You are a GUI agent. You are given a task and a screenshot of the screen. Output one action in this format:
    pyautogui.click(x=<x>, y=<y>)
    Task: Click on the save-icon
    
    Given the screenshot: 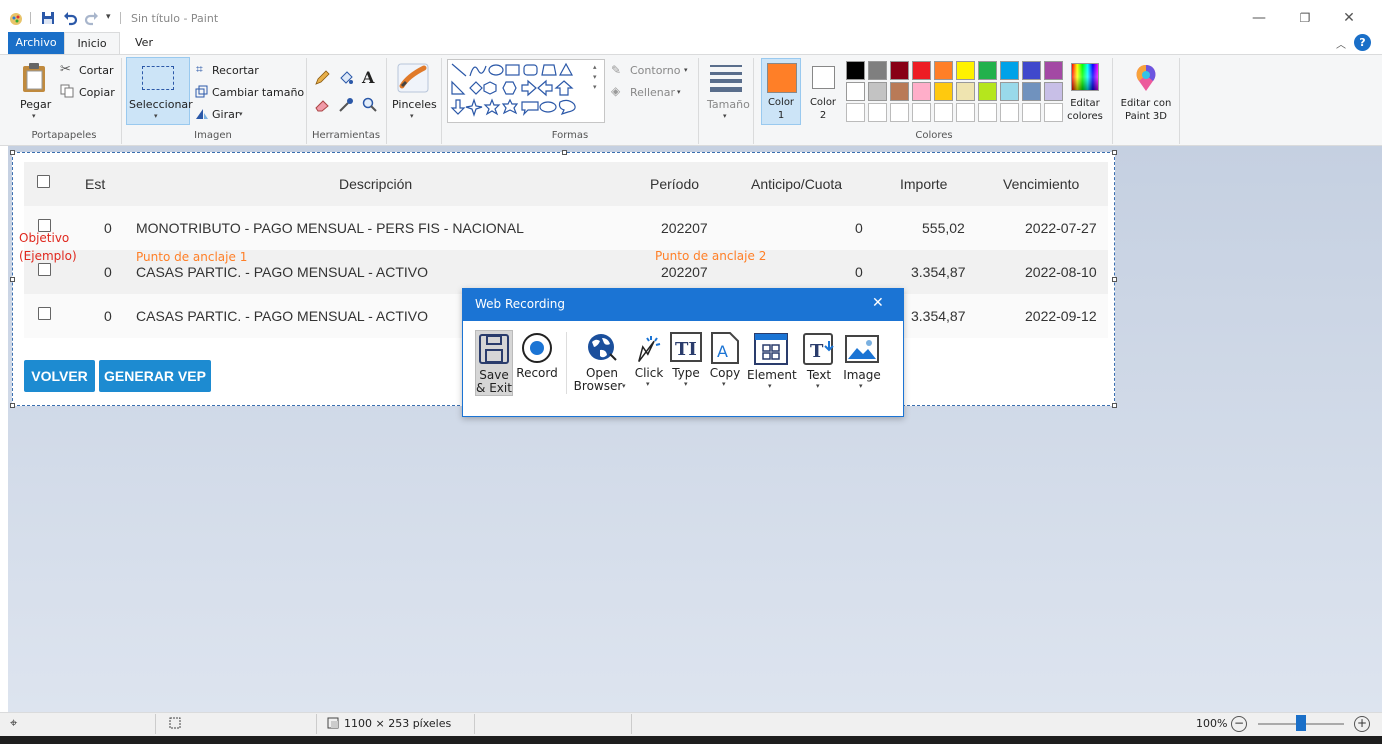 What is the action you would take?
    pyautogui.click(x=48, y=18)
    